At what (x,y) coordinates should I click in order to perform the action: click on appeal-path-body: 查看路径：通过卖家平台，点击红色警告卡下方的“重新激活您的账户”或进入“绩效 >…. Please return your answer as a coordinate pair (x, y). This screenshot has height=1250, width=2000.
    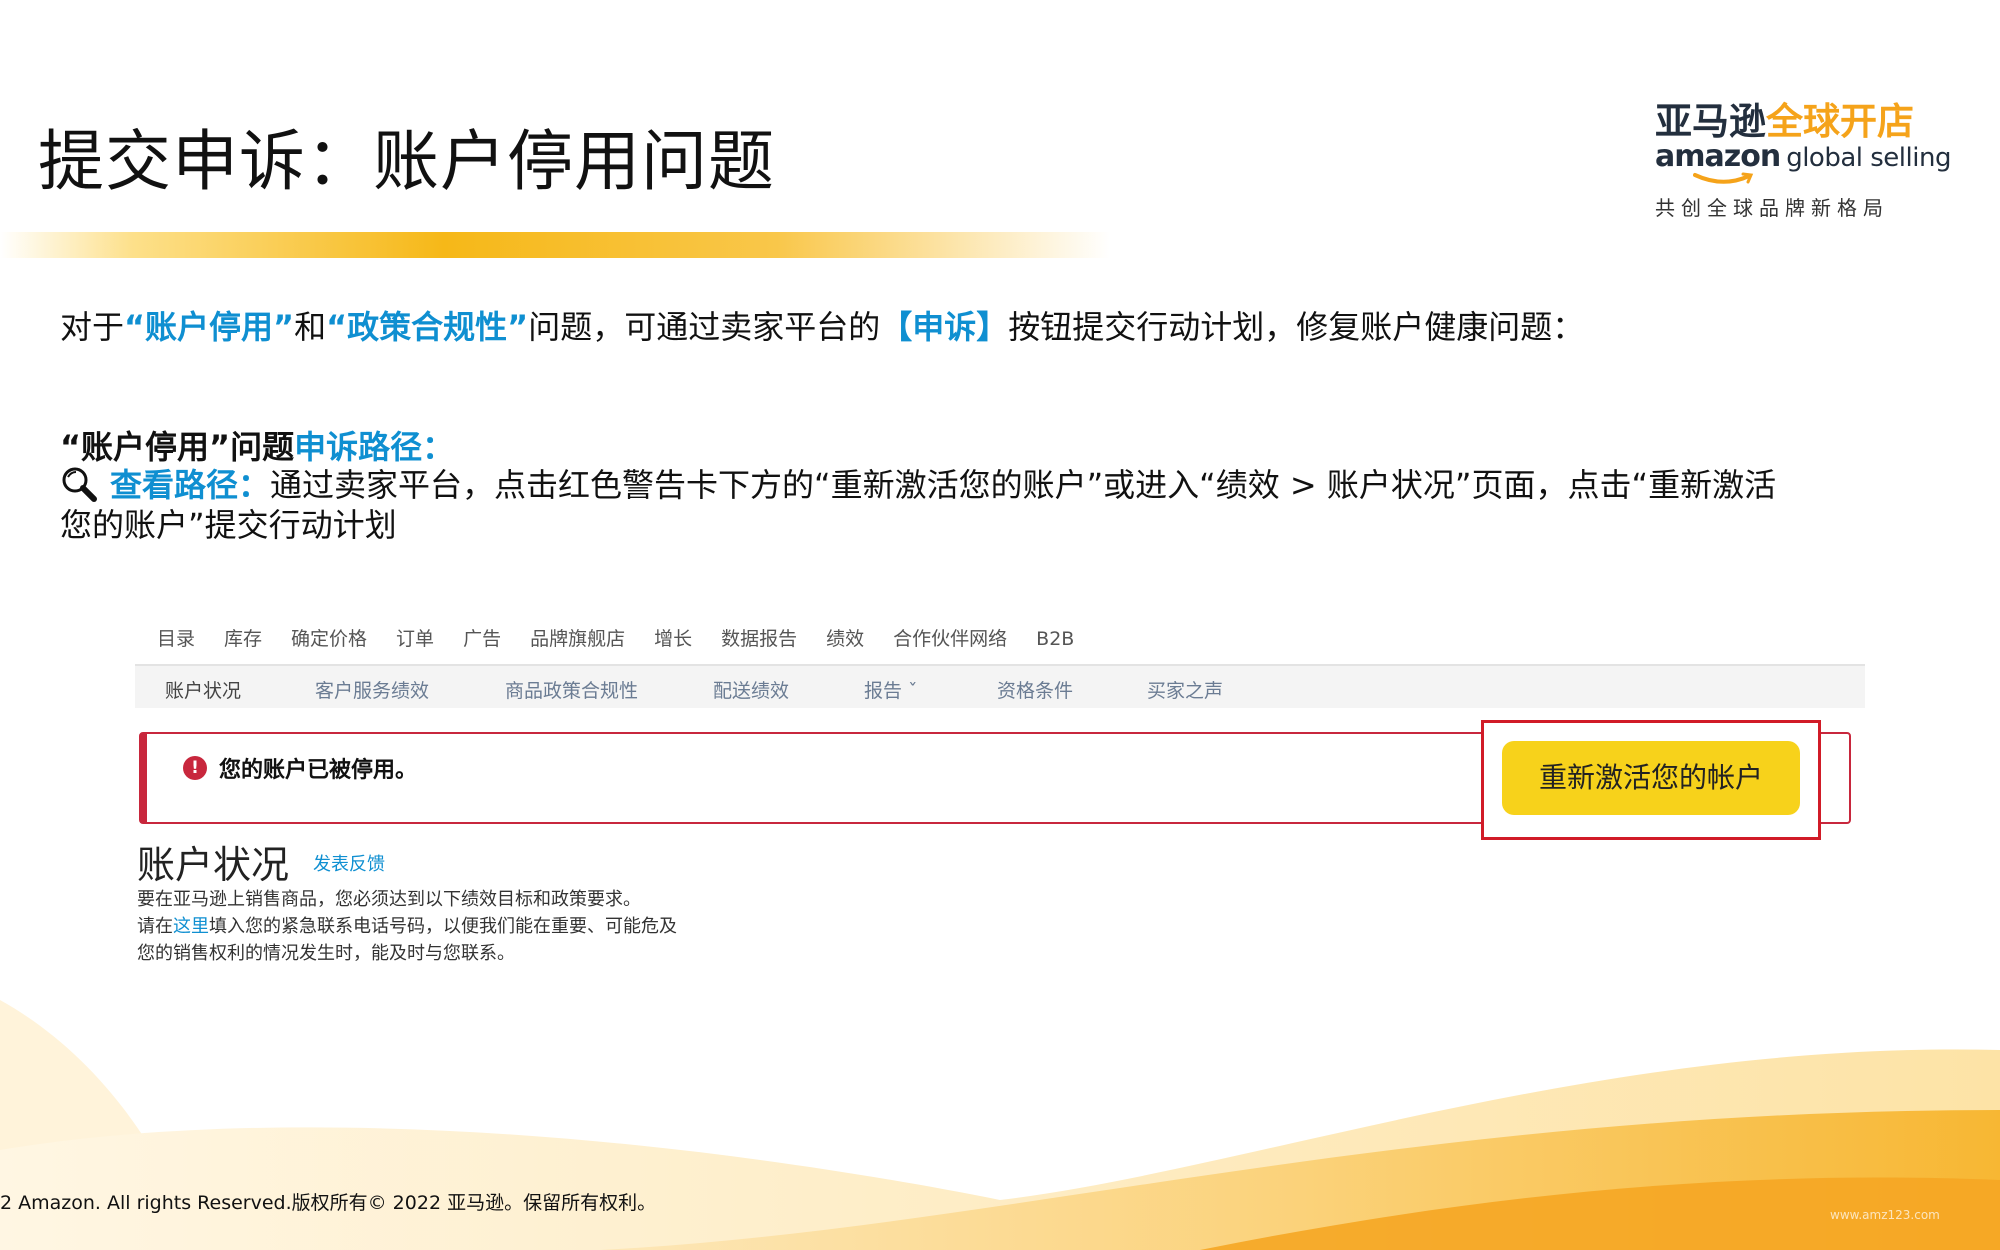
    Looking at the image, I should click on (930, 505).